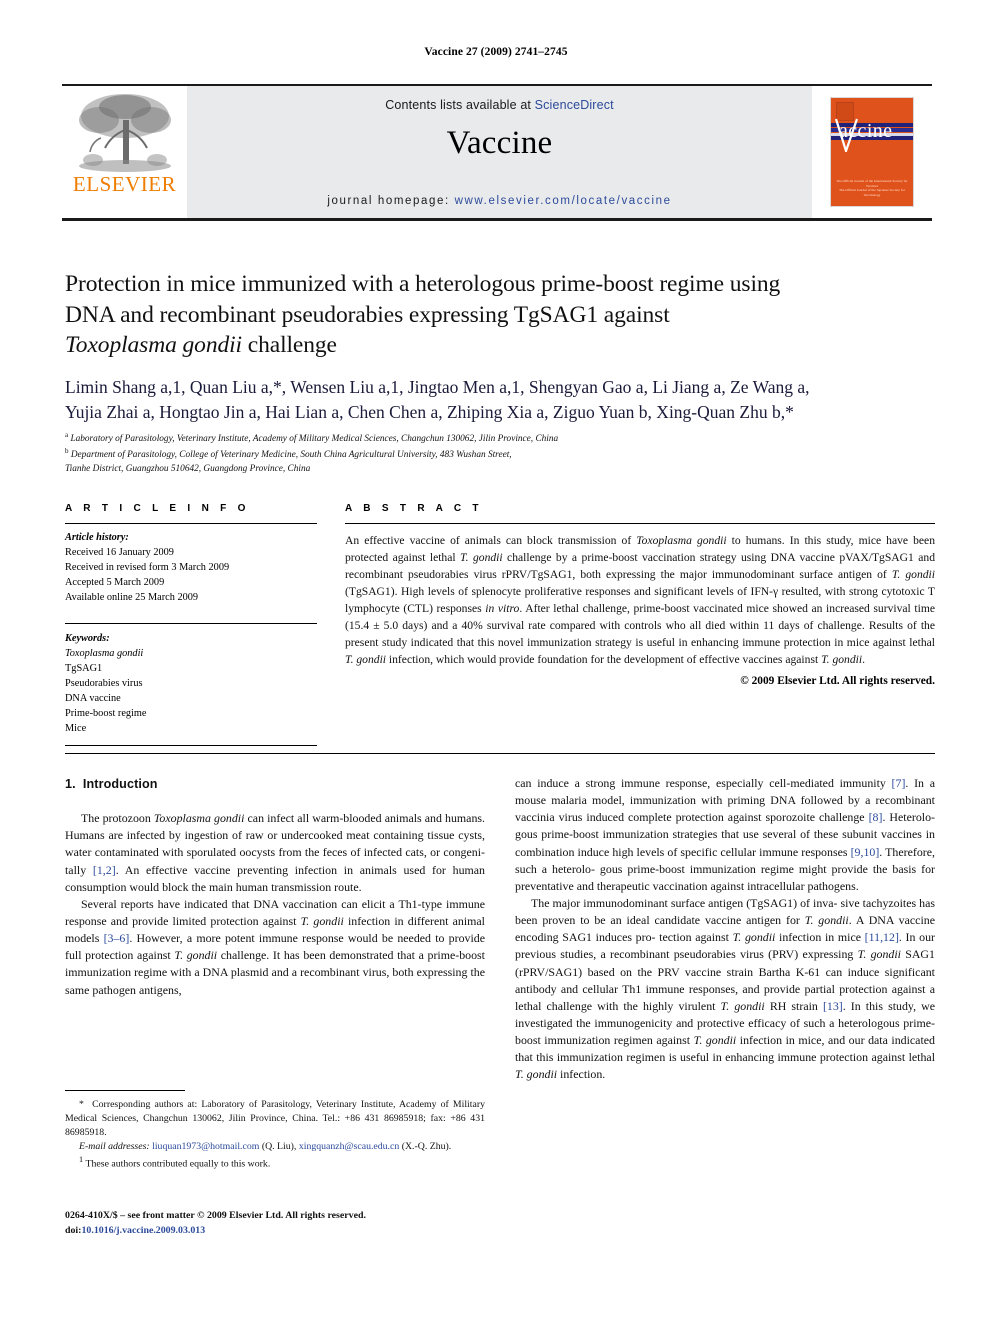  What do you see at coordinates (67, 451) in the screenshot?
I see `affiliation-marker-b: b` at bounding box center [67, 451].